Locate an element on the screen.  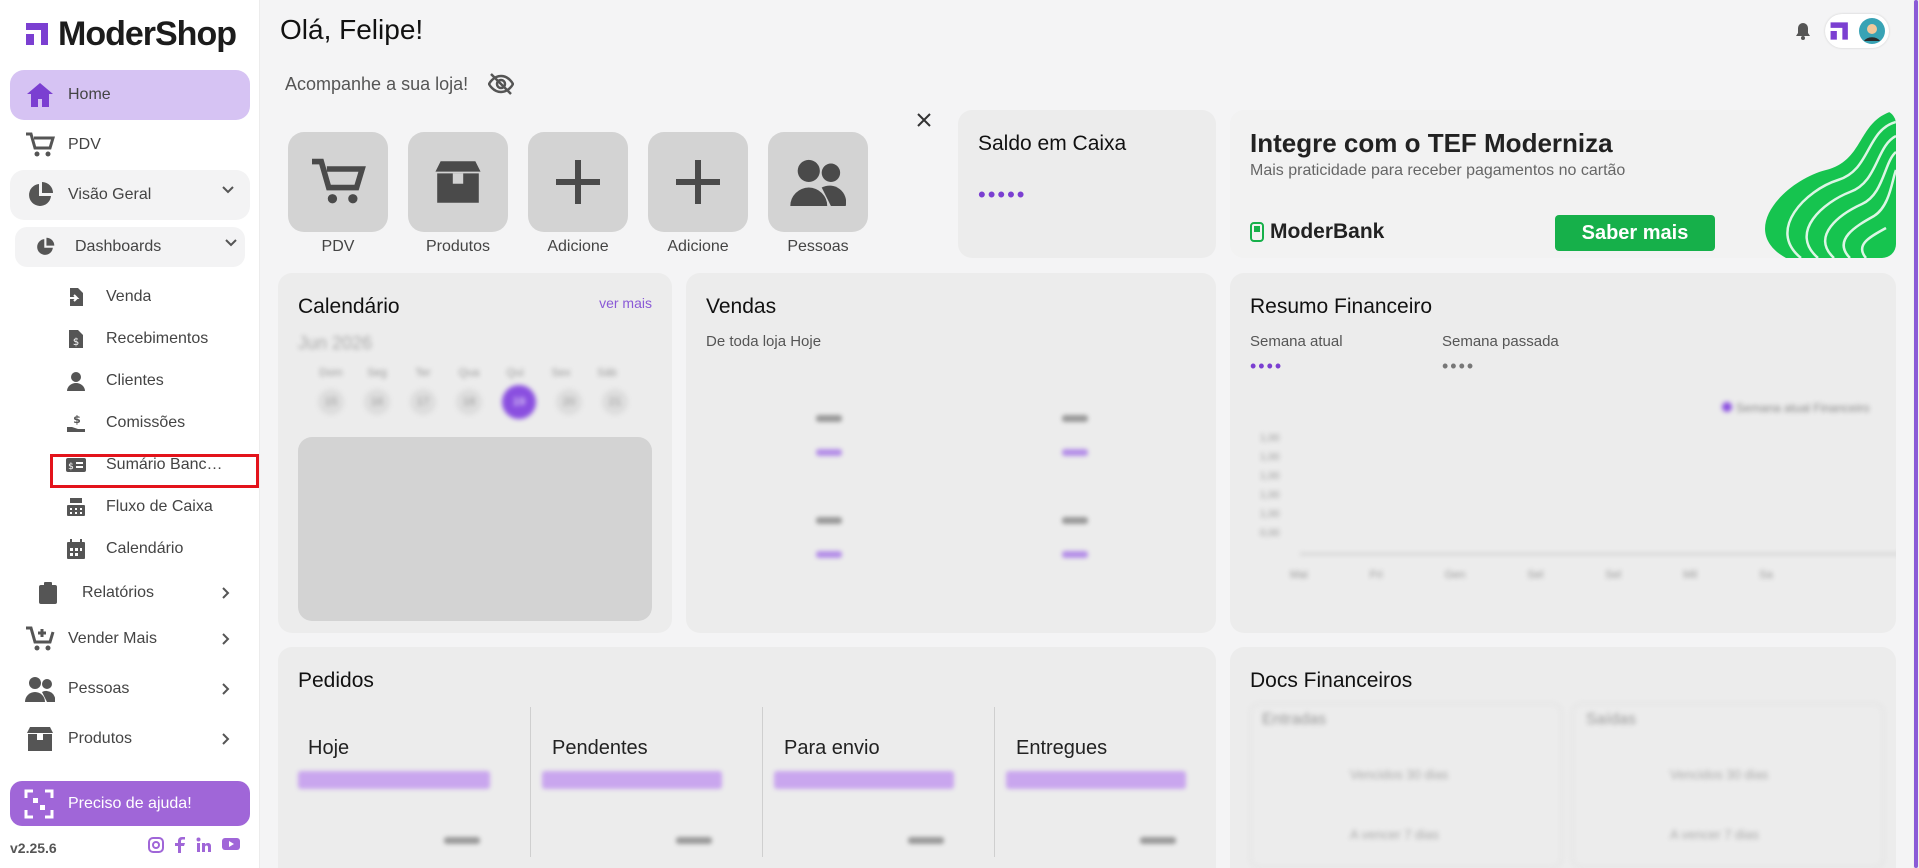
sidebar-item-produtos: Produtos is located at coordinates (130, 739).